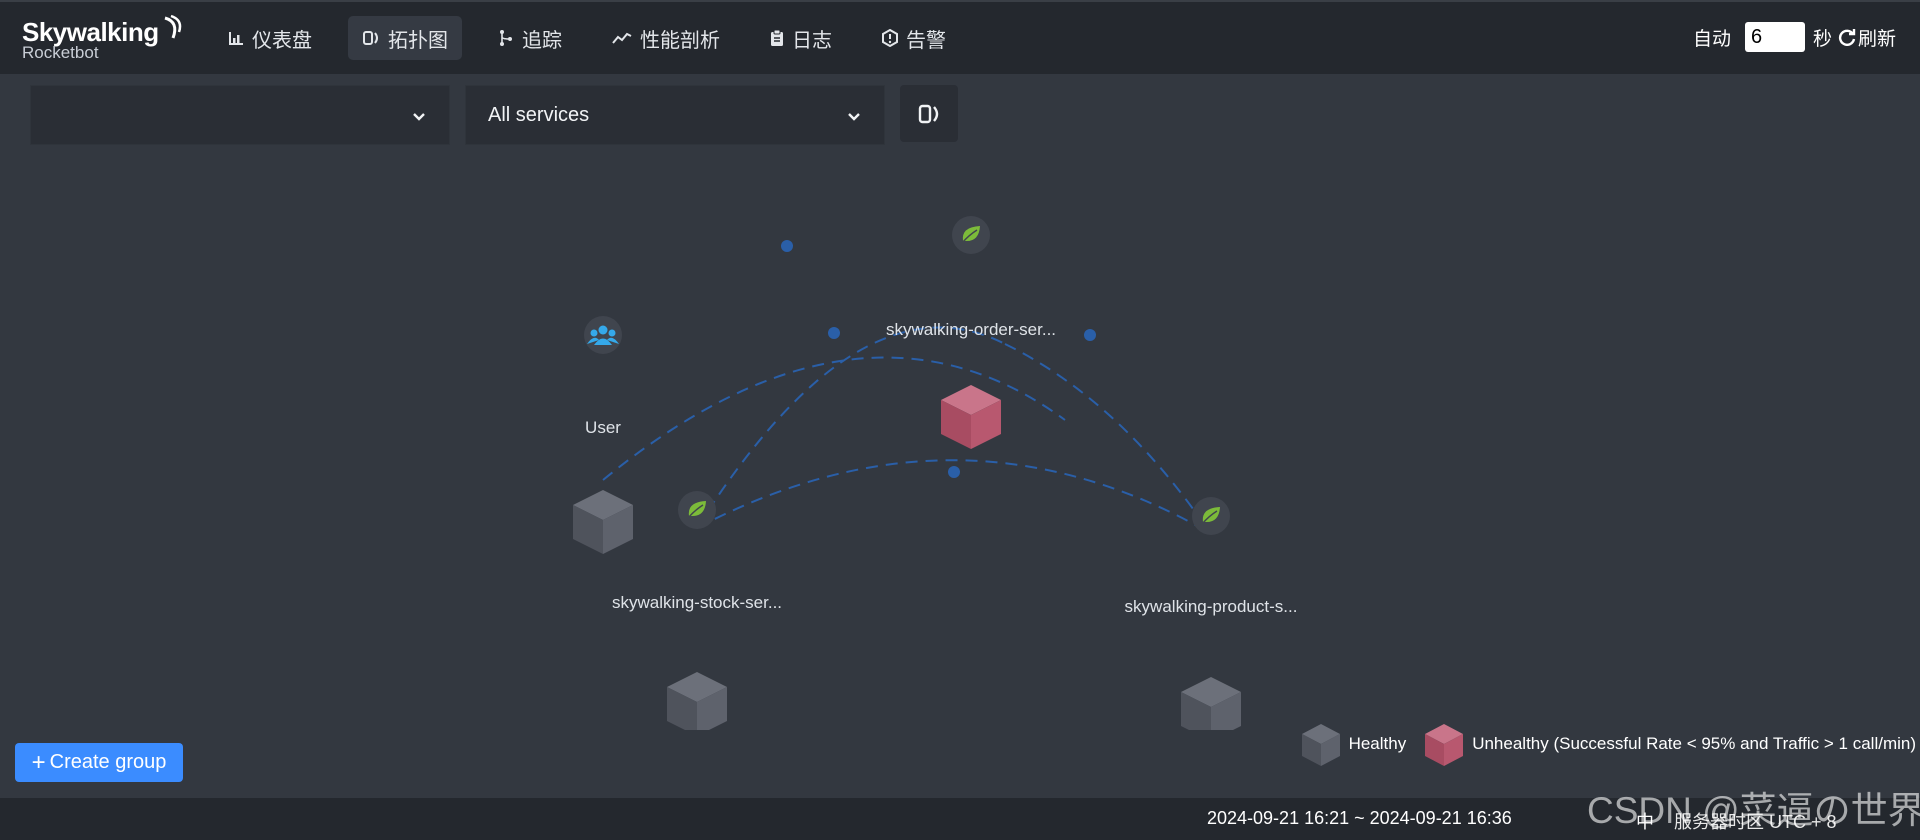 The width and height of the screenshot is (1920, 840). What do you see at coordinates (680, 40) in the screenshot?
I see `nav-label: 性能剖析` at bounding box center [680, 40].